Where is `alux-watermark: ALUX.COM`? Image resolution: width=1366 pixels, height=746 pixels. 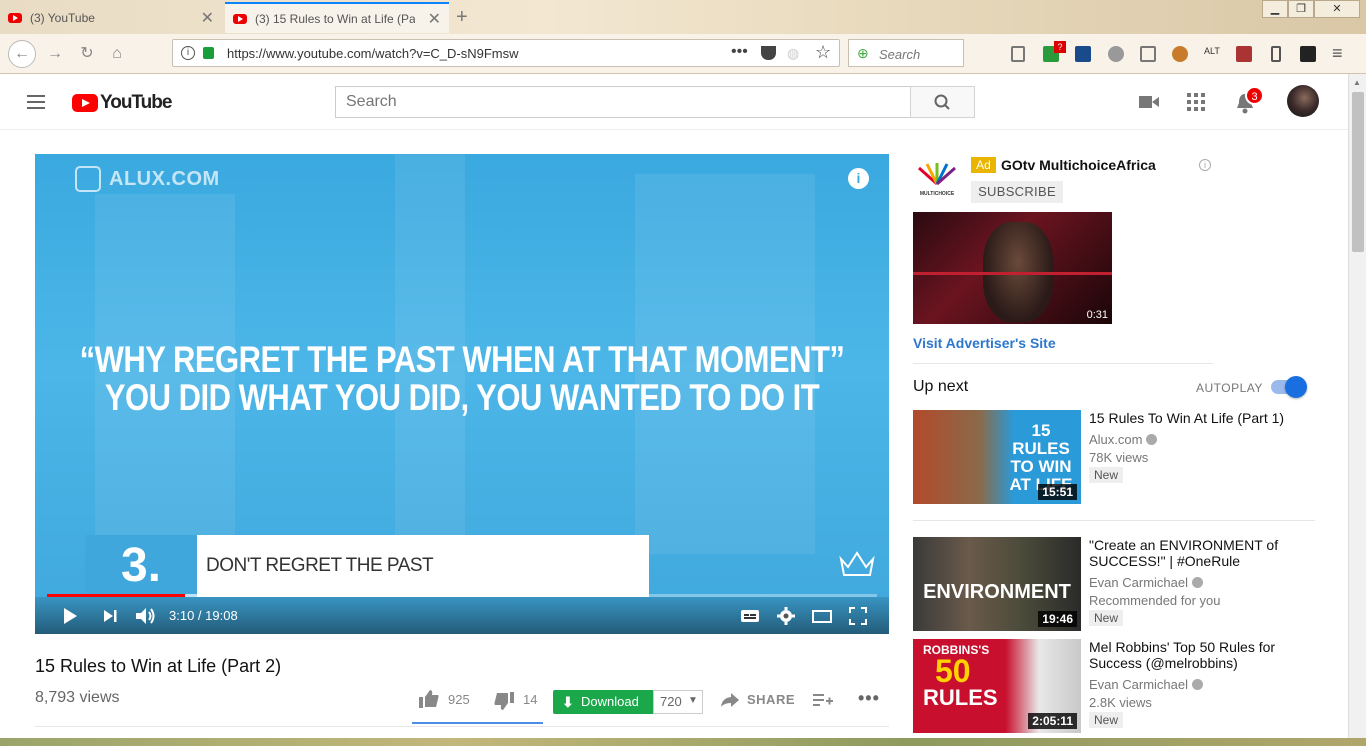
alux-watermark: ALUX.COM is located at coordinates (147, 179).